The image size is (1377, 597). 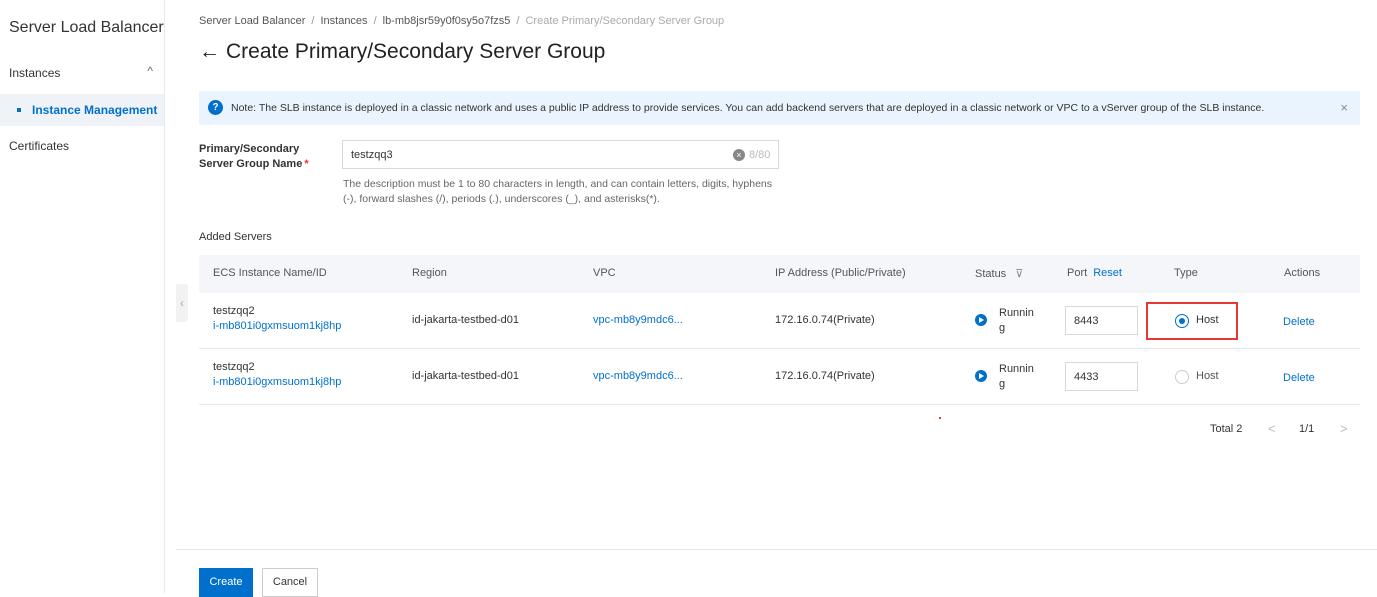 What do you see at coordinates (1344, 428) in the screenshot?
I see `next-page-icon: >` at bounding box center [1344, 428].